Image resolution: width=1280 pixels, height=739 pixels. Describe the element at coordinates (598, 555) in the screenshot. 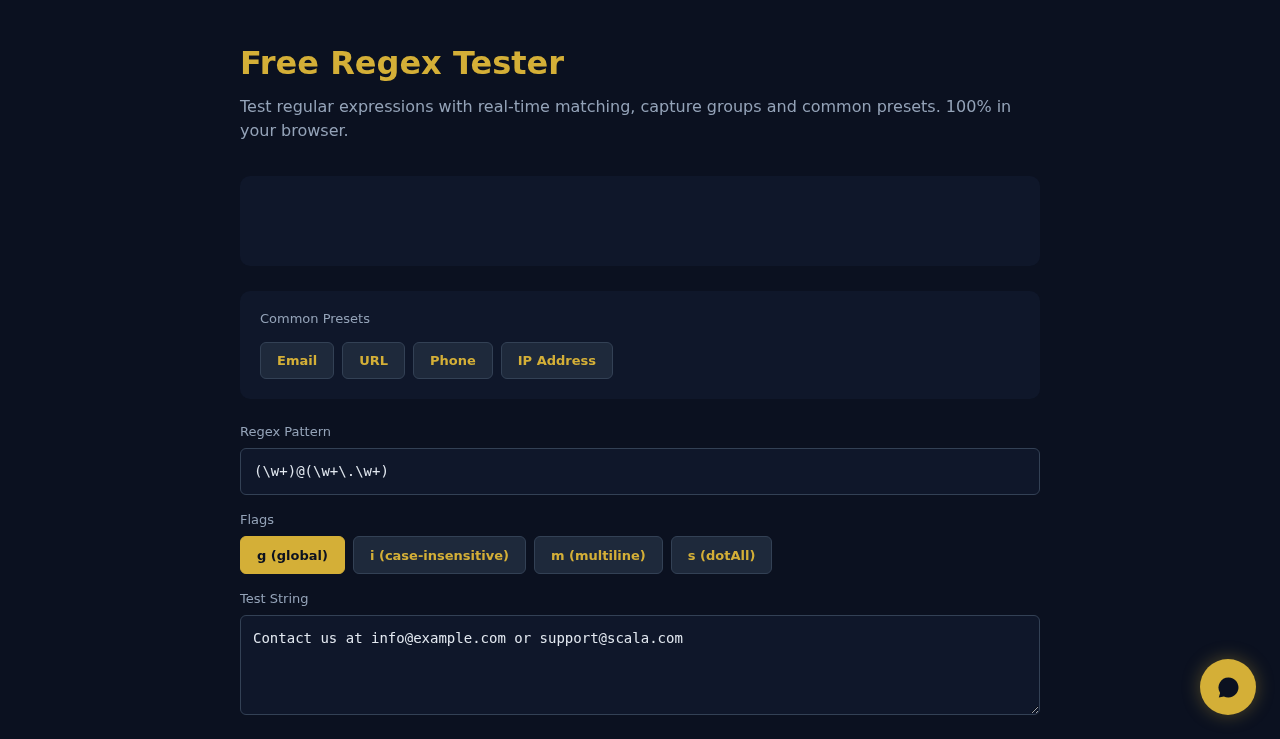

I see `flag-toggle: m (multiline)` at that location.